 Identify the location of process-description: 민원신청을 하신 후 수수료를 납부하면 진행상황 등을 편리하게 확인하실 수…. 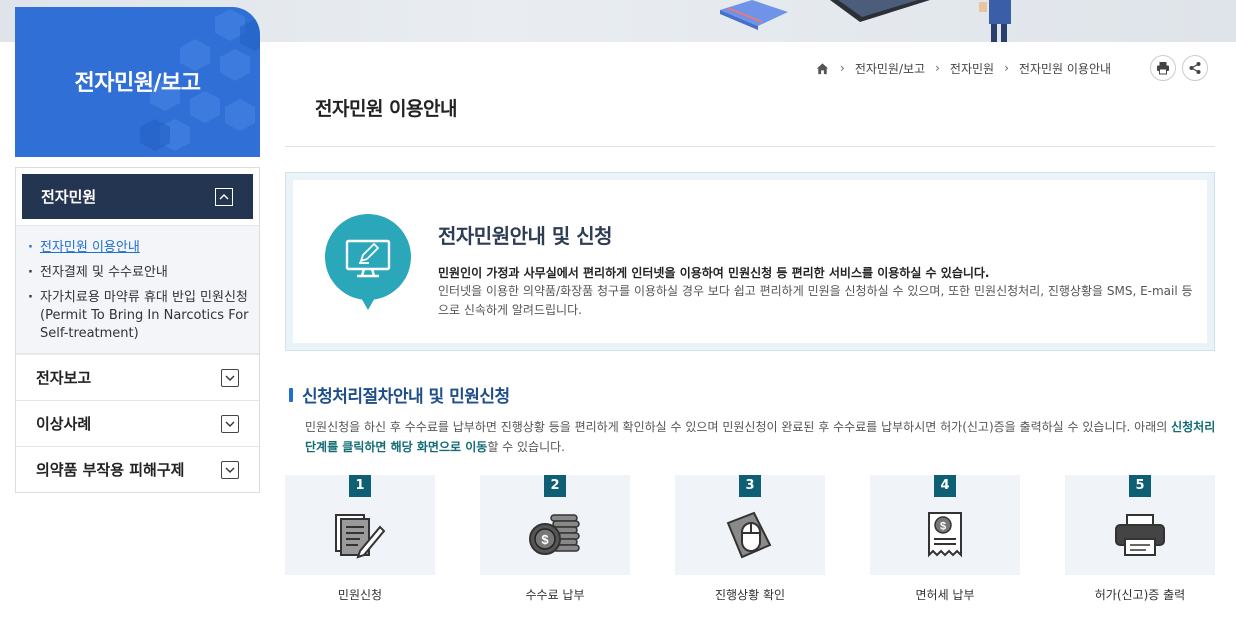
(765, 437).